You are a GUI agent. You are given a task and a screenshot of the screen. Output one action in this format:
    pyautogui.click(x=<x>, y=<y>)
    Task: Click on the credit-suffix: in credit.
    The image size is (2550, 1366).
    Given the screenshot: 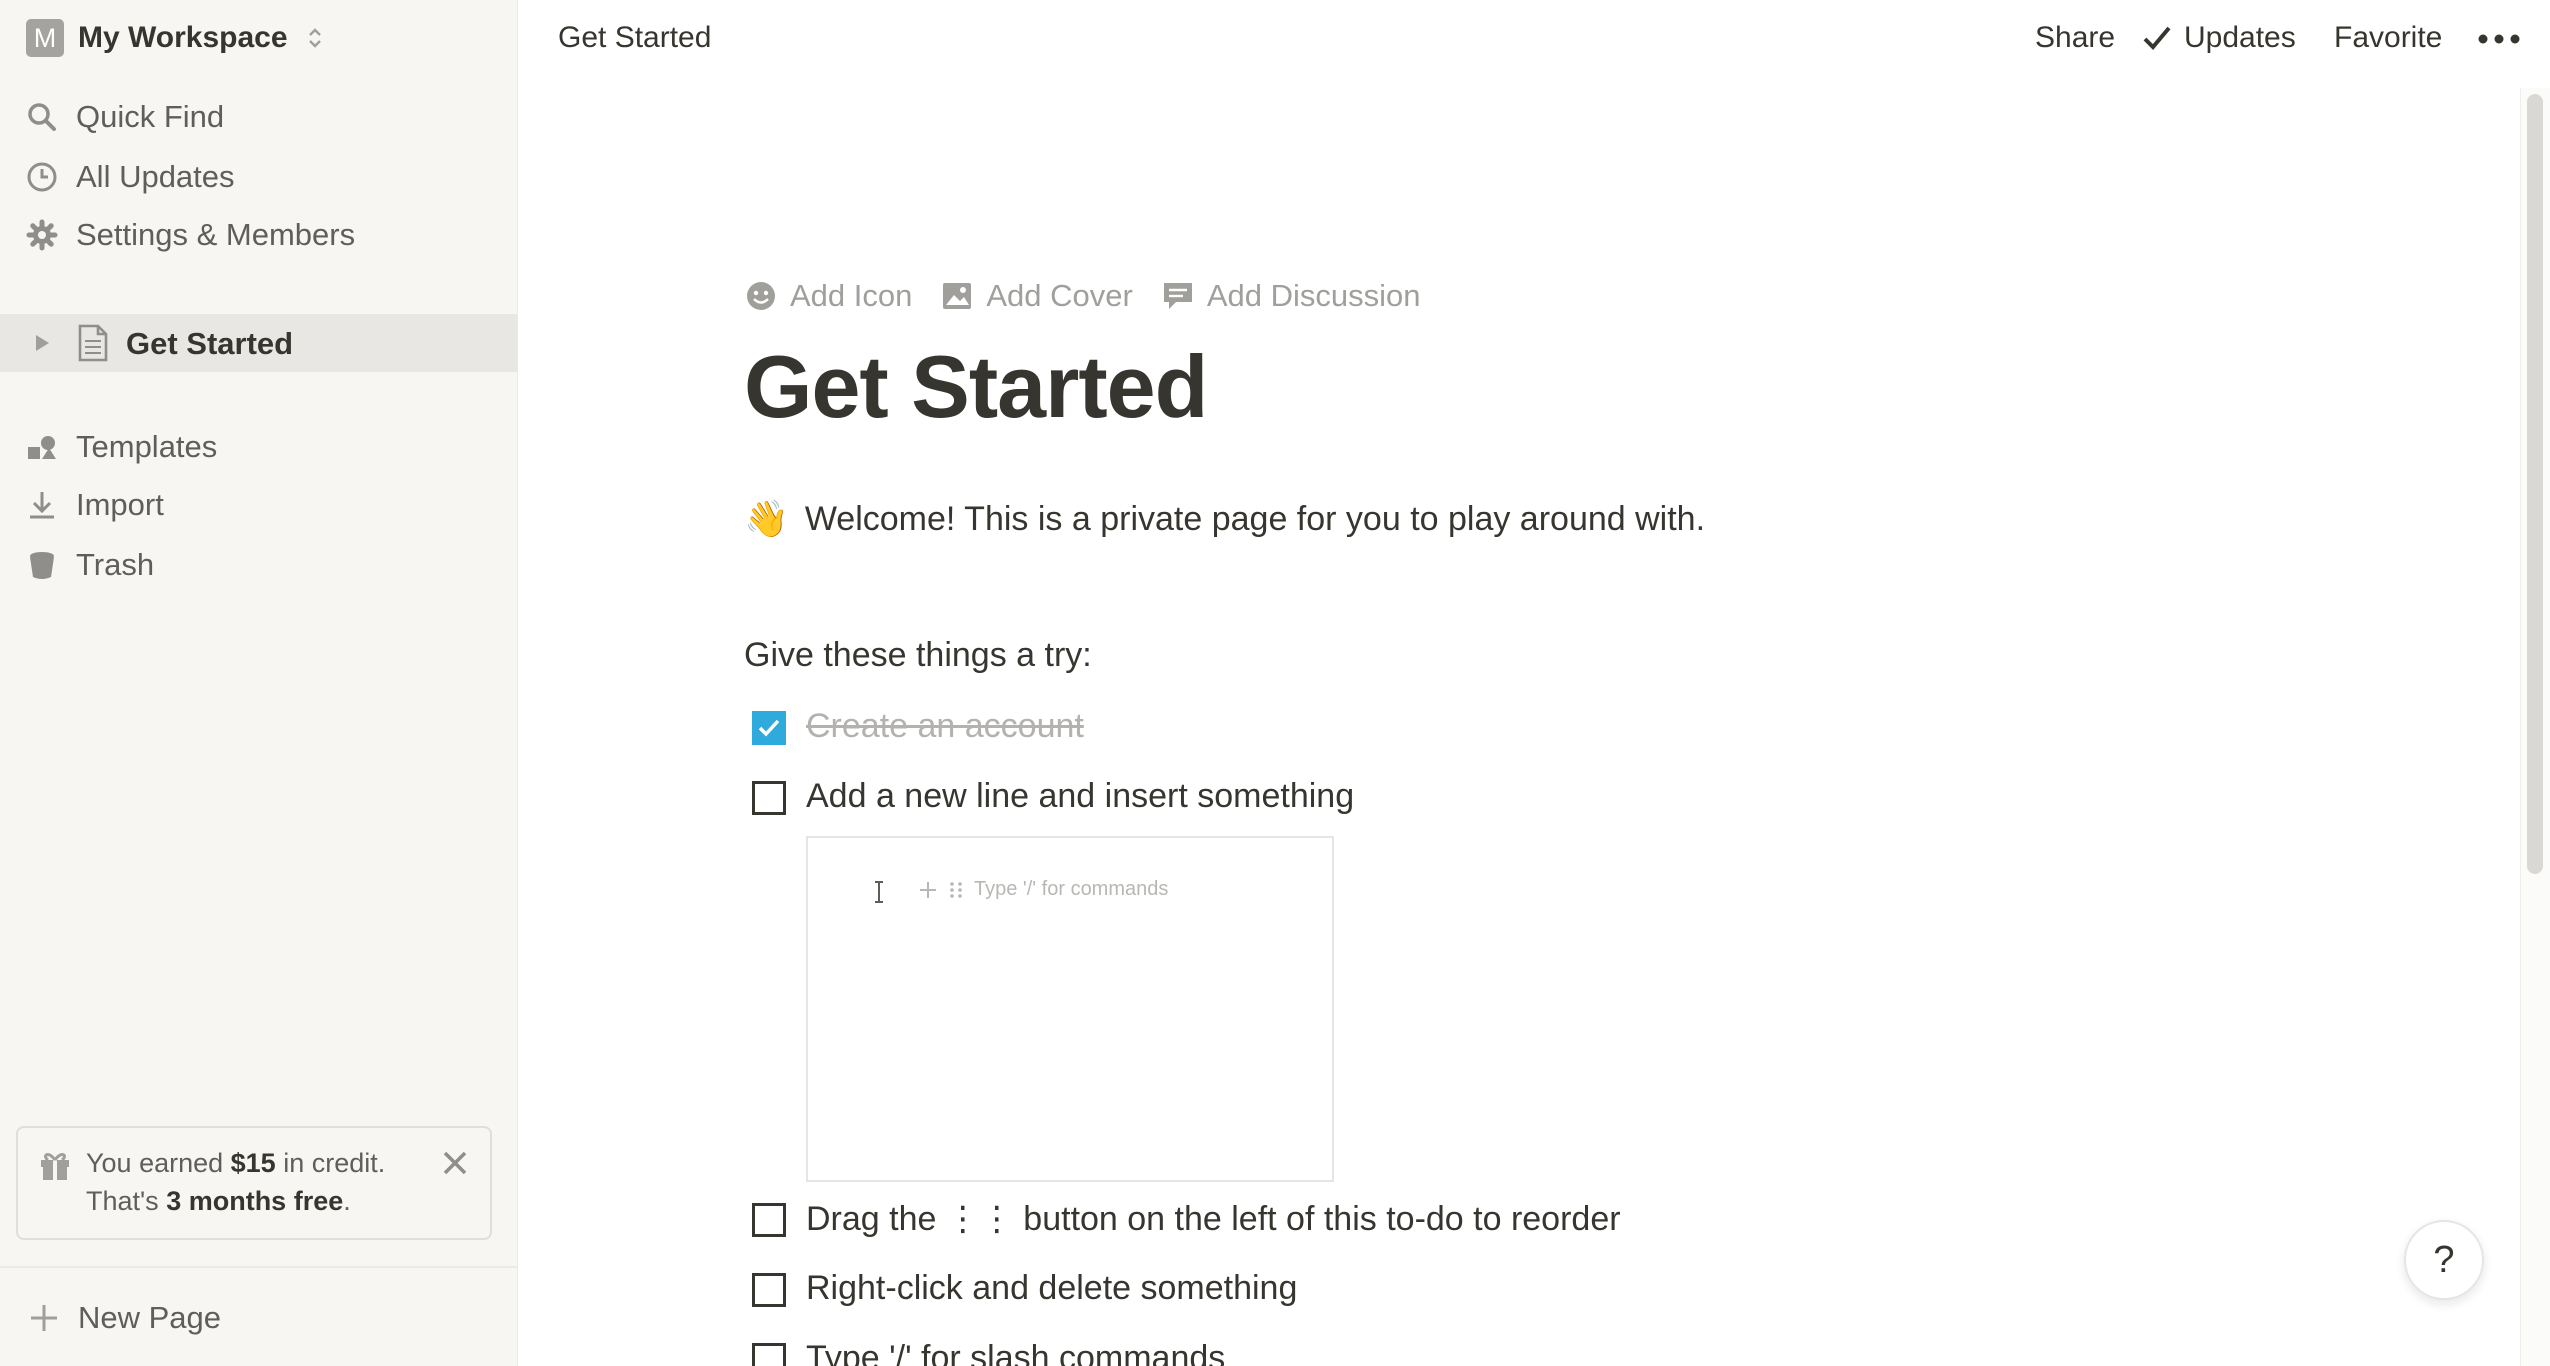 What is the action you would take?
    pyautogui.click(x=330, y=1163)
    